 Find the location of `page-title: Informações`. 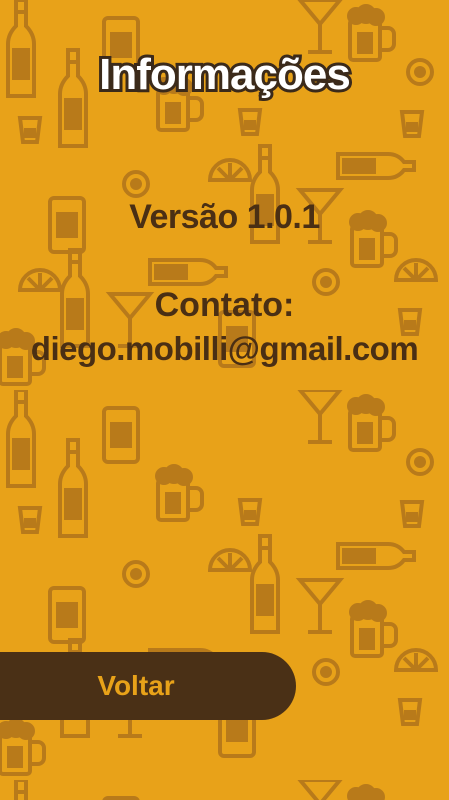

page-title: Informações is located at coordinates (225, 74).